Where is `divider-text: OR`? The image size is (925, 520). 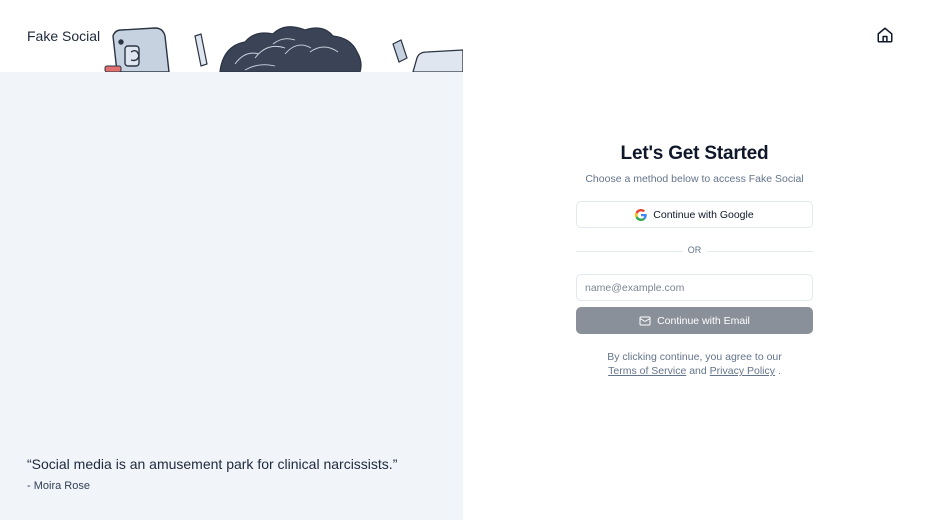
divider-text: OR is located at coordinates (694, 250).